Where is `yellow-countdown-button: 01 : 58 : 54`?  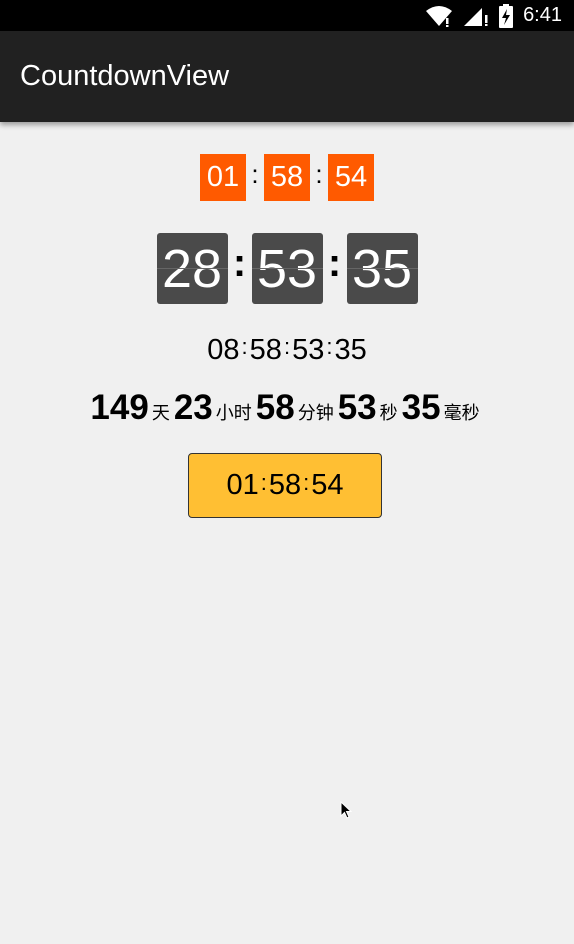
yellow-countdown-button: 01 : 58 : 54 is located at coordinates (285, 485).